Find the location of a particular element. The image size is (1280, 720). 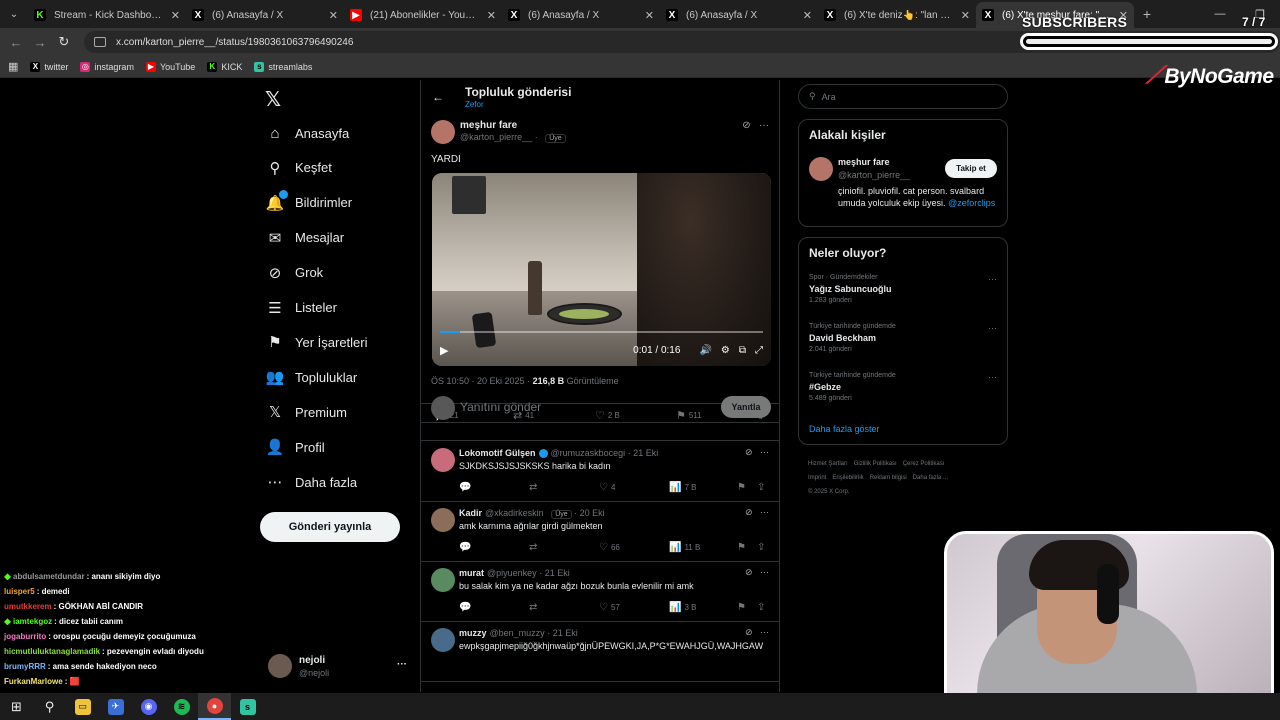

views-button: 📊 11 B is located at coordinates (684, 547).